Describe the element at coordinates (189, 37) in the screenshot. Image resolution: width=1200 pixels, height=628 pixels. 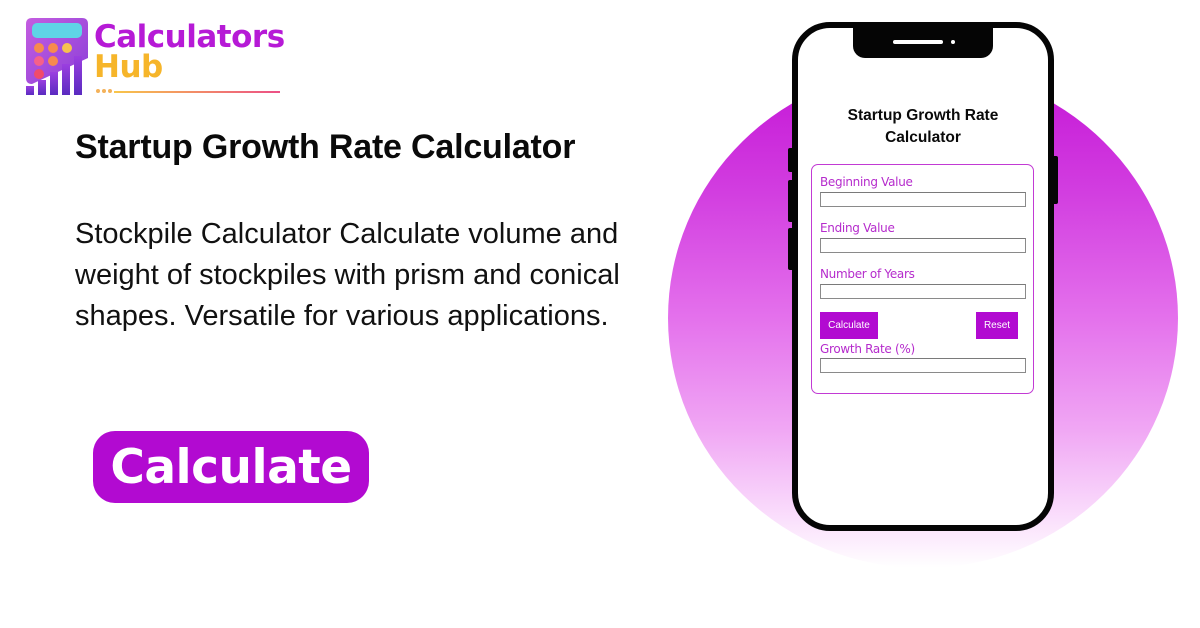
I see `brand-name-line1: Calculators` at that location.